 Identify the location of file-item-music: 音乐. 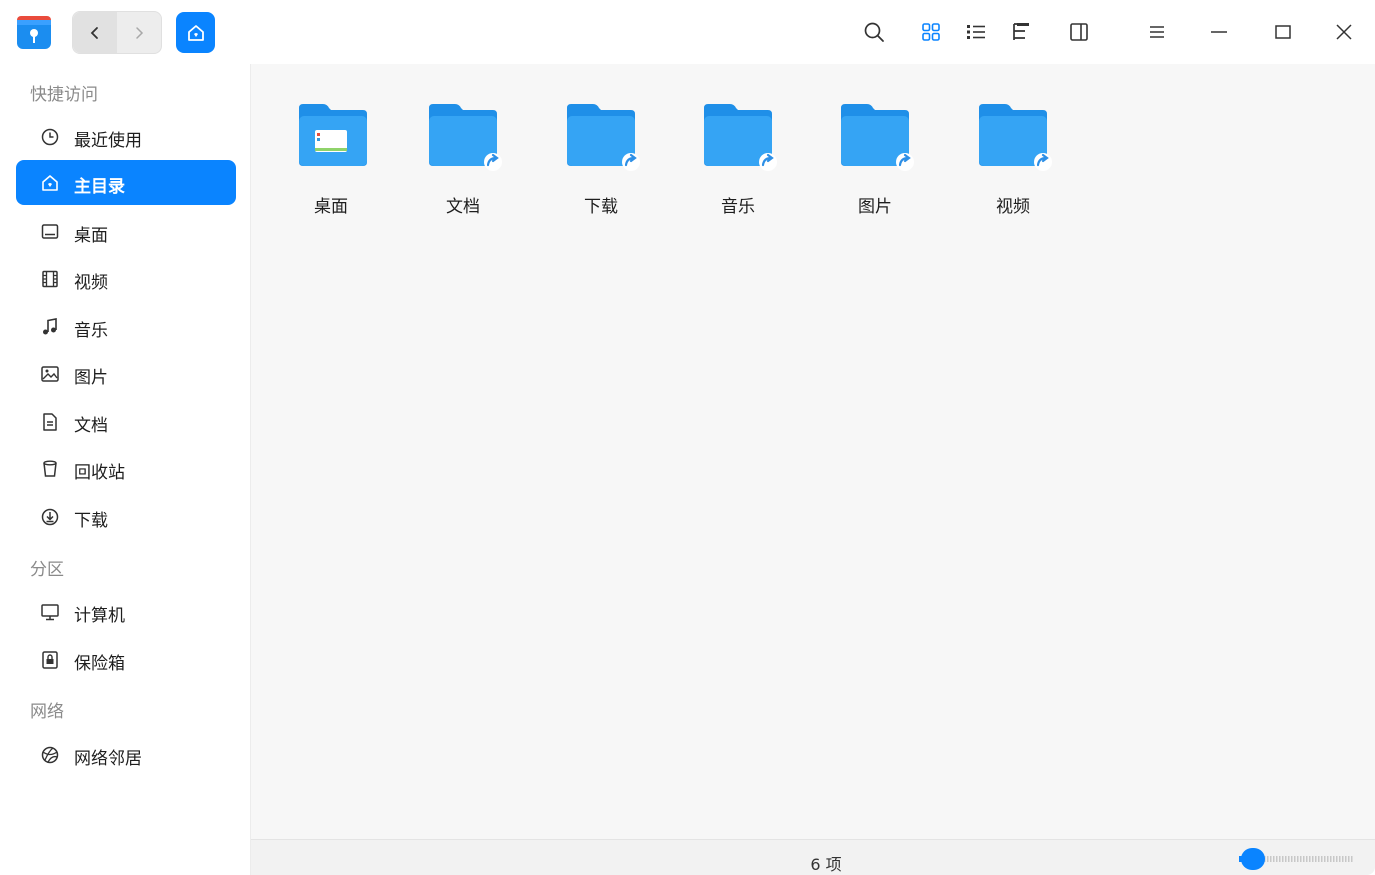
(738, 162).